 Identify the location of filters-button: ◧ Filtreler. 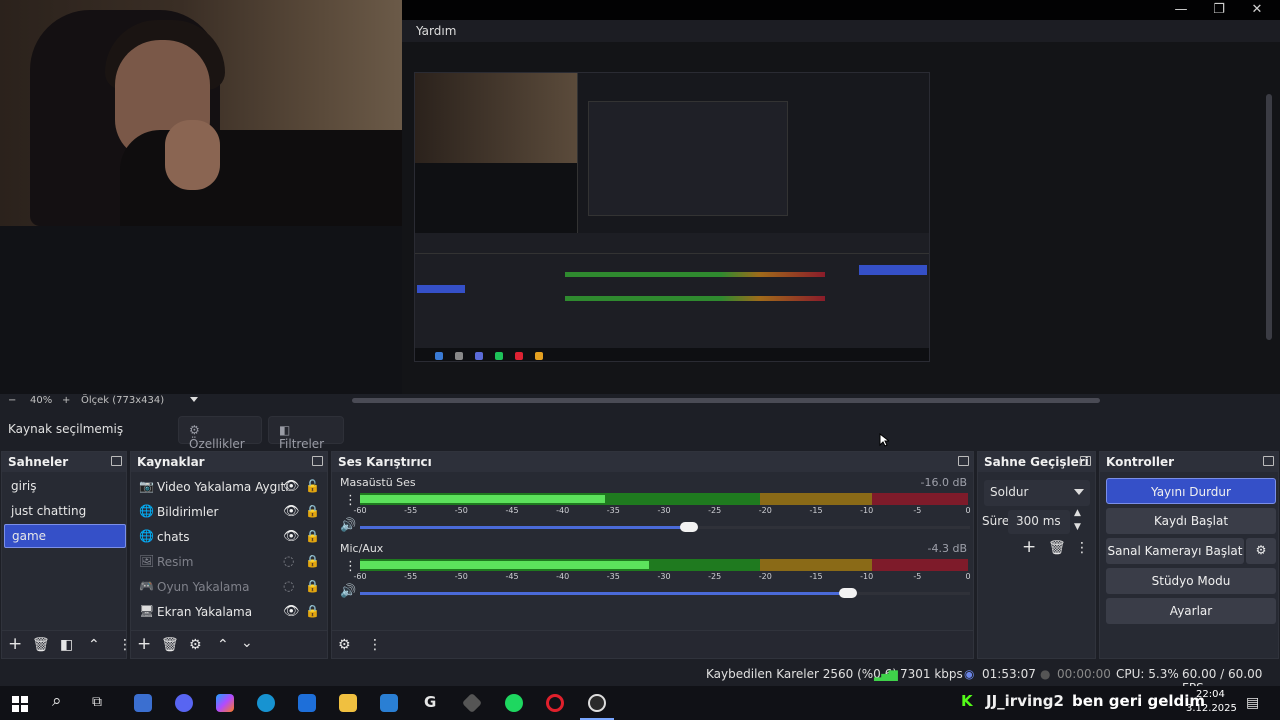
(306, 433).